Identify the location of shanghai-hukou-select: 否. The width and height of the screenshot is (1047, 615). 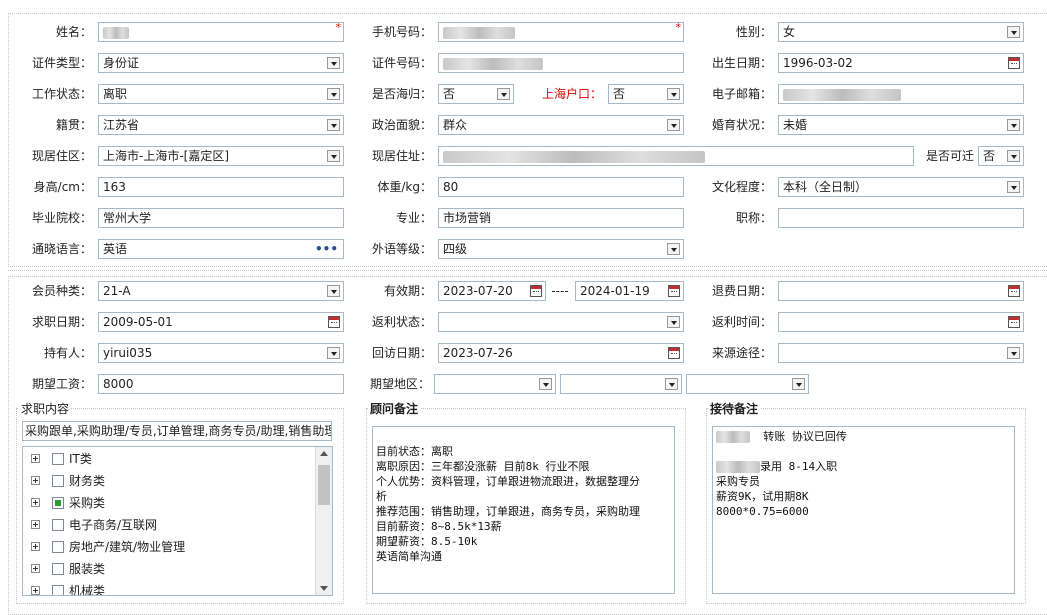
(646, 94).